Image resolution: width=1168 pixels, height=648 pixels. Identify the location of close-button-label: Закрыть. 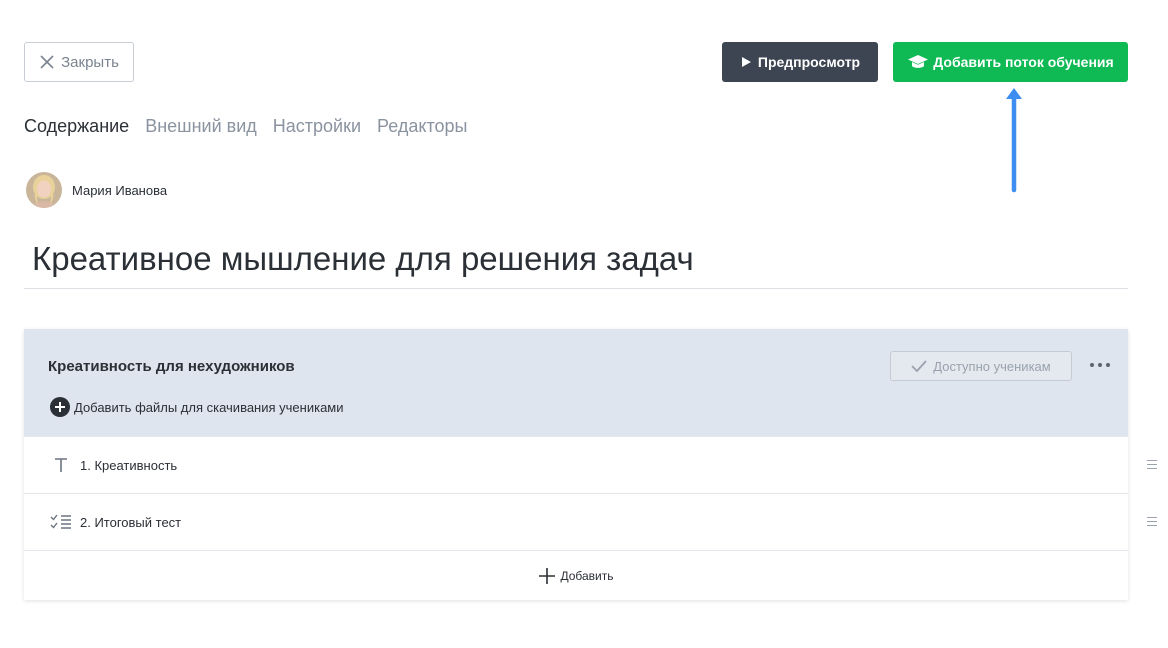
(90, 62).